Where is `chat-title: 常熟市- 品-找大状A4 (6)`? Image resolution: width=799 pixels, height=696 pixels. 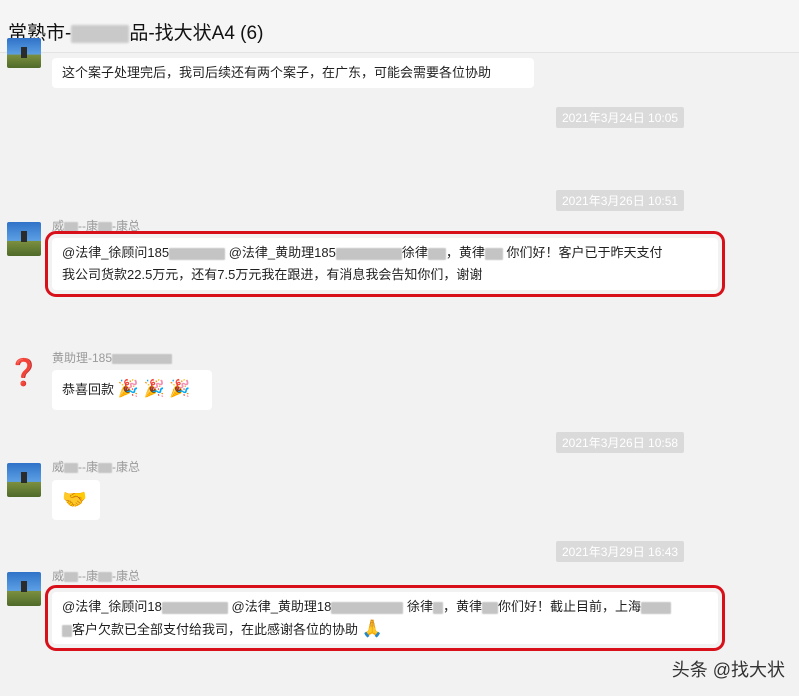
chat-title: 常熟市- 品-找大状A4 (6) is located at coordinates (135, 31).